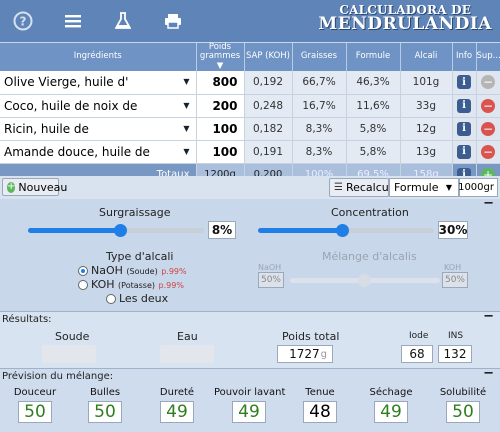  What do you see at coordinates (373, 152) in the screenshot?
I see `formule-cell: 5,8%` at bounding box center [373, 152].